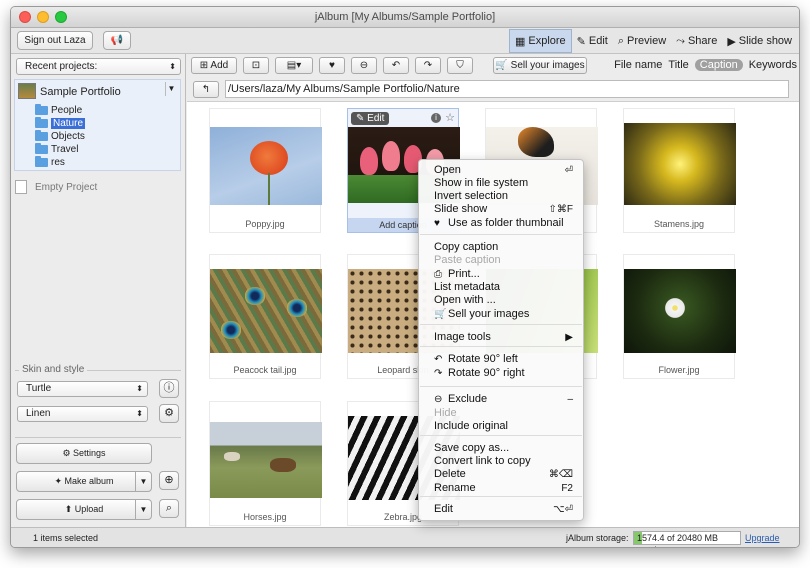 The image size is (810, 568). Describe the element at coordinates (450, 474) in the screenshot. I see `menu-item-label: Delete` at that location.